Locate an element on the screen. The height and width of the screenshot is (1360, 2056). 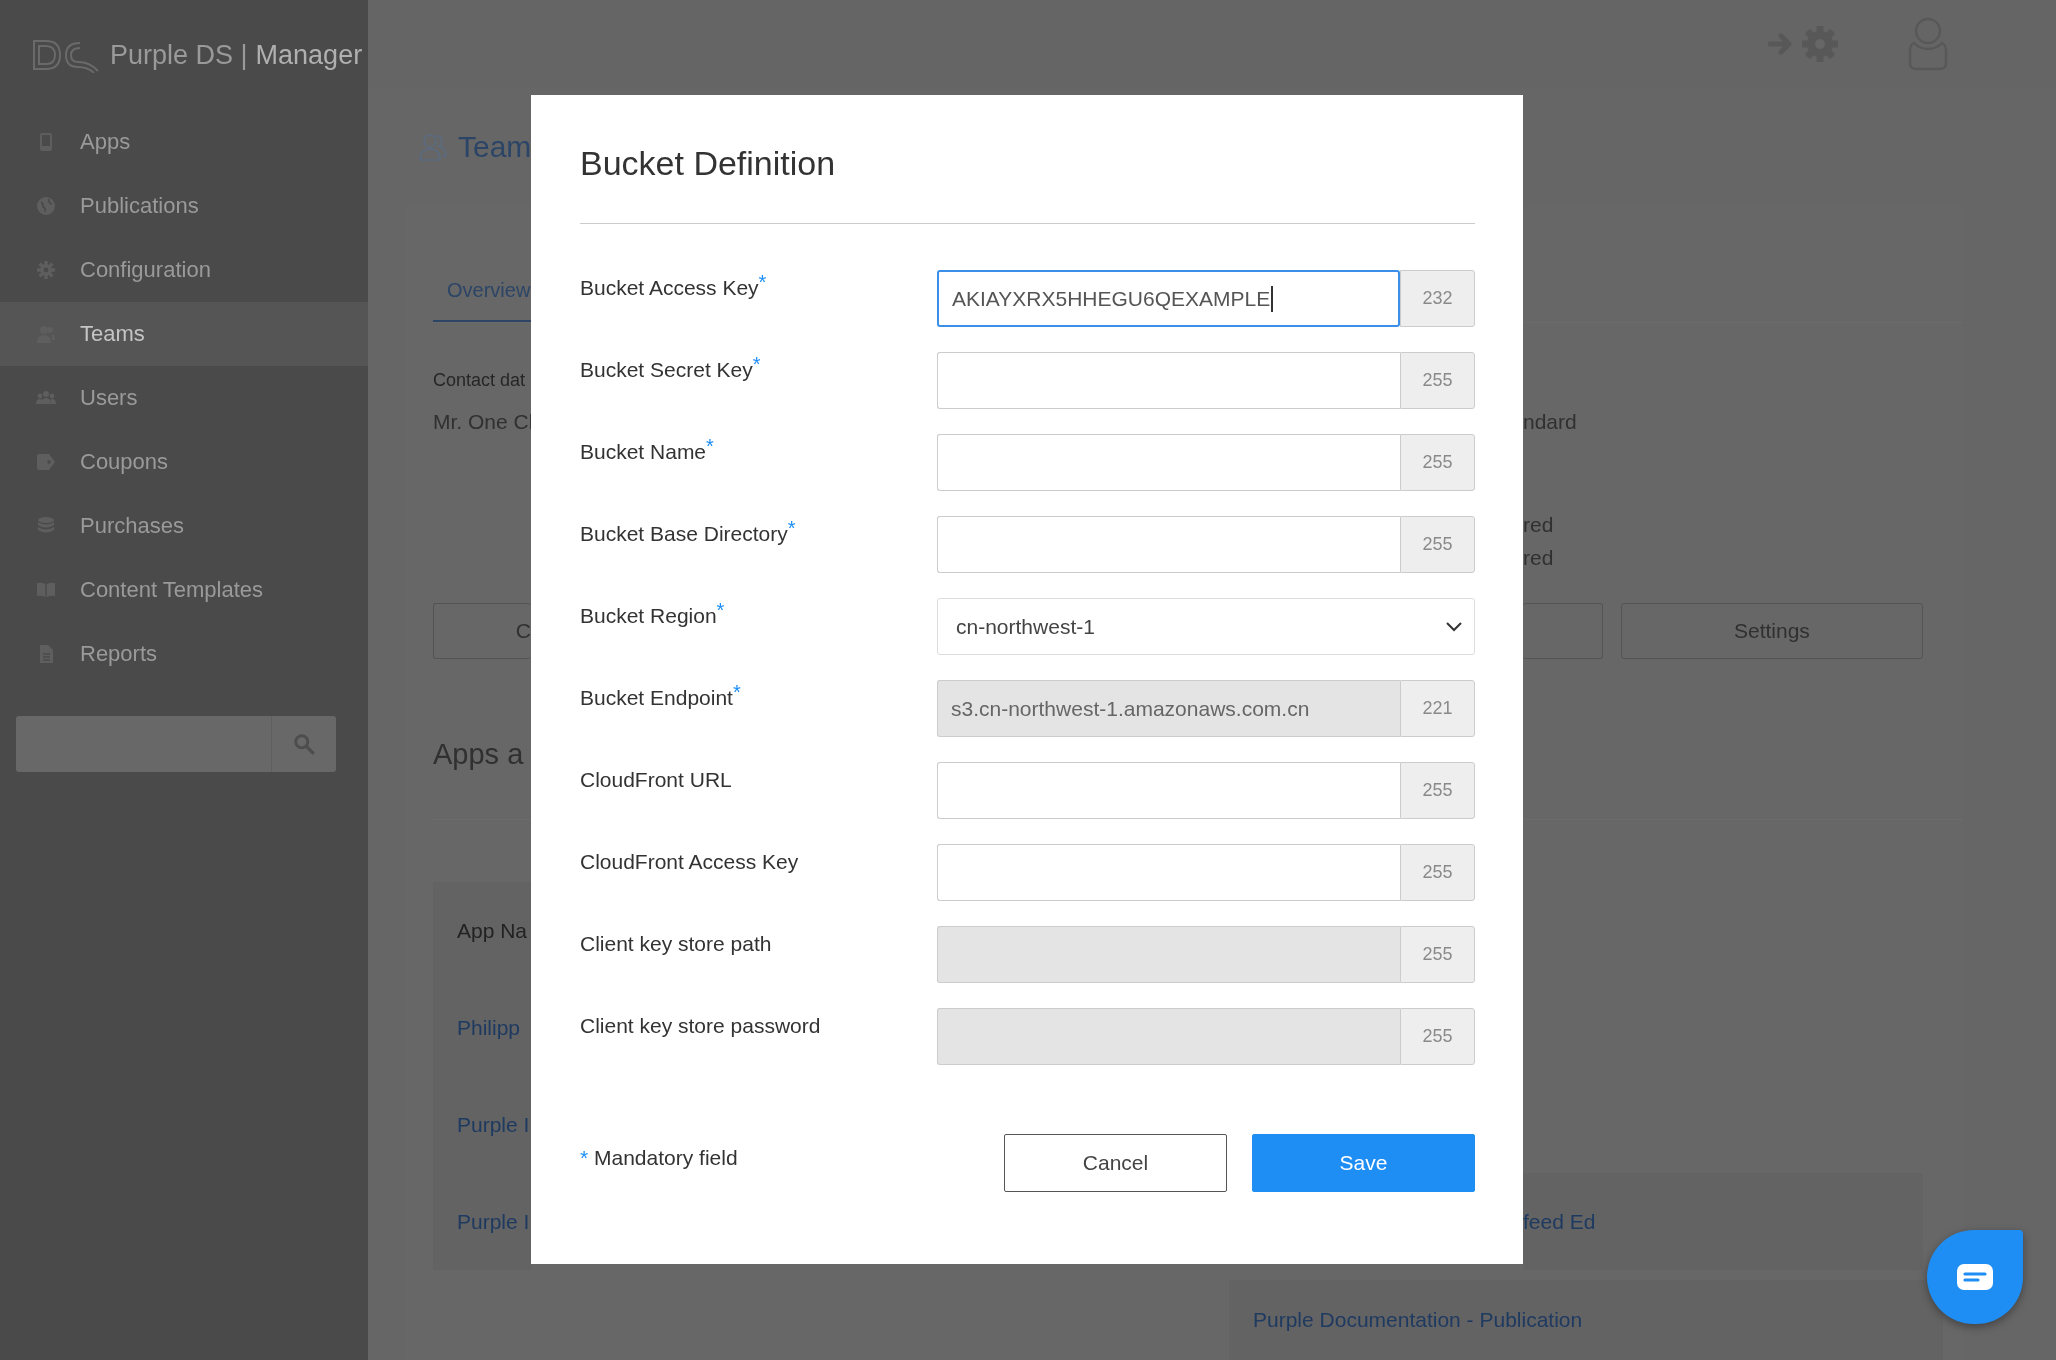
chat-icon is located at coordinates (1975, 1277).